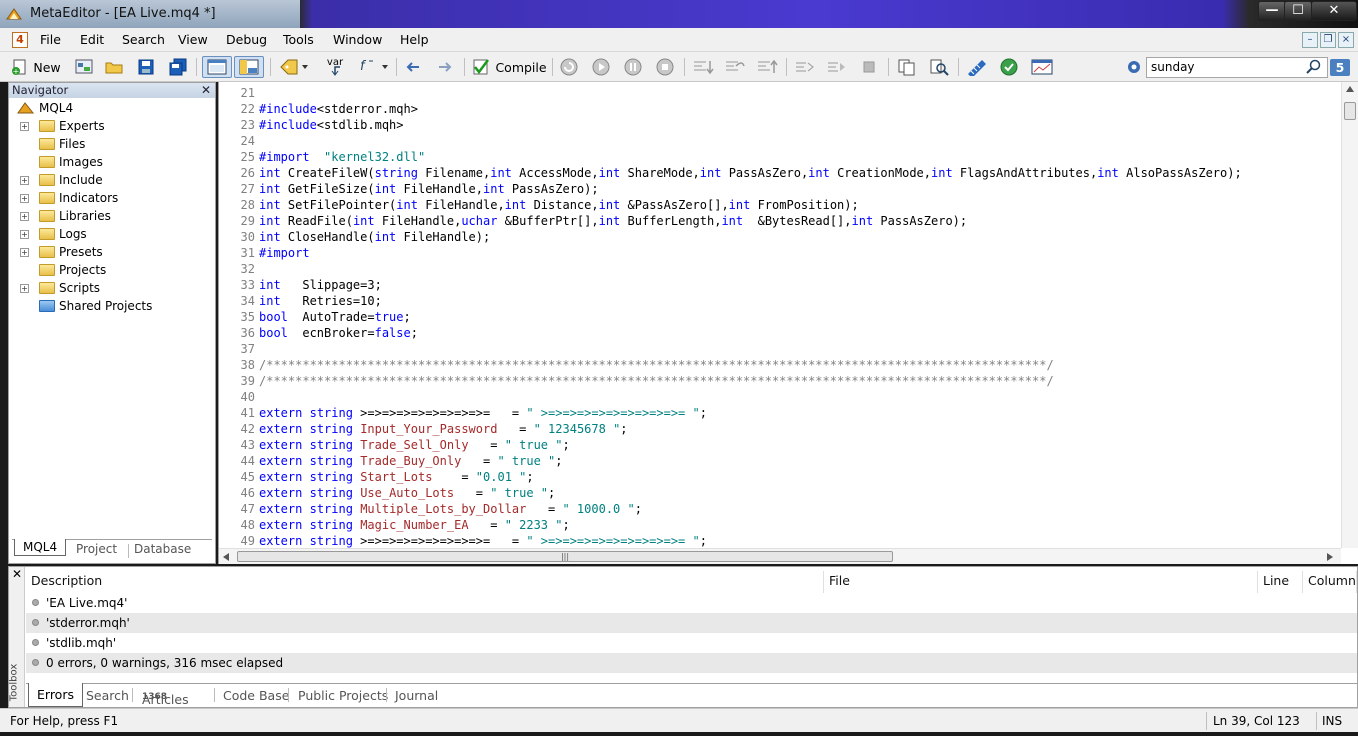 The width and height of the screenshot is (1358, 736). Describe the element at coordinates (112, 162) in the screenshot. I see `tree-item-images: Images` at that location.